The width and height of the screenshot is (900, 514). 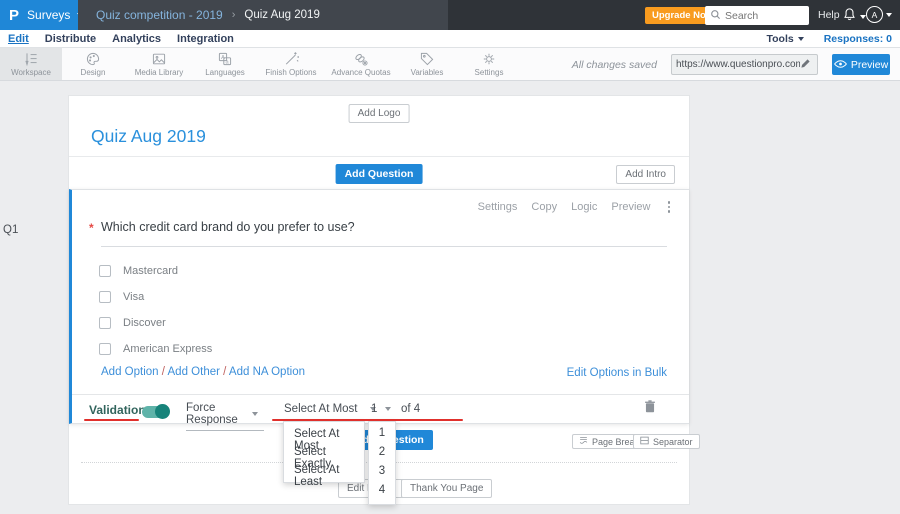 What do you see at coordinates (411, 409) in the screenshot?
I see `validation-of-total: of 4` at bounding box center [411, 409].